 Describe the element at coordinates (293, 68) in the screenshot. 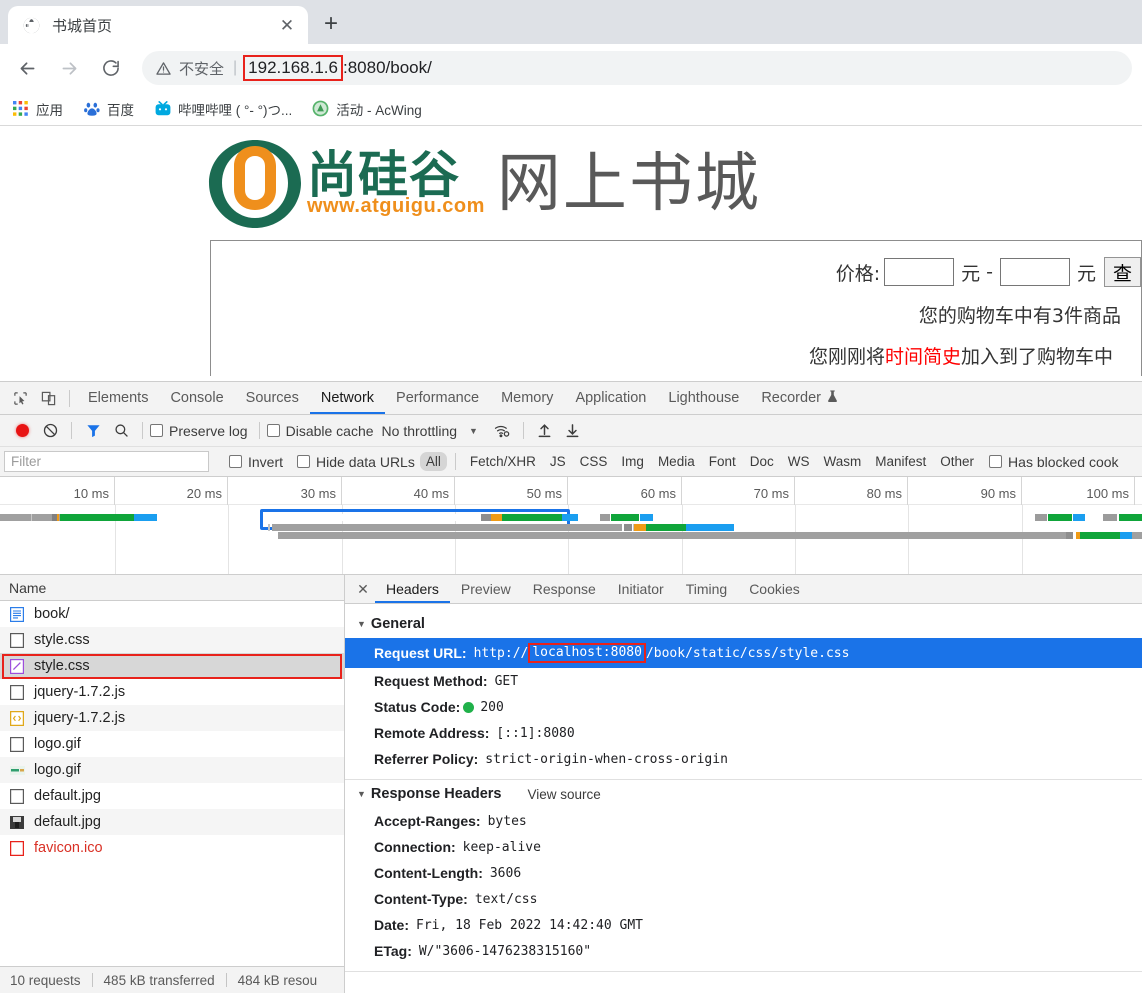

I see `url-host-highlight: 192.168.1.6` at that location.